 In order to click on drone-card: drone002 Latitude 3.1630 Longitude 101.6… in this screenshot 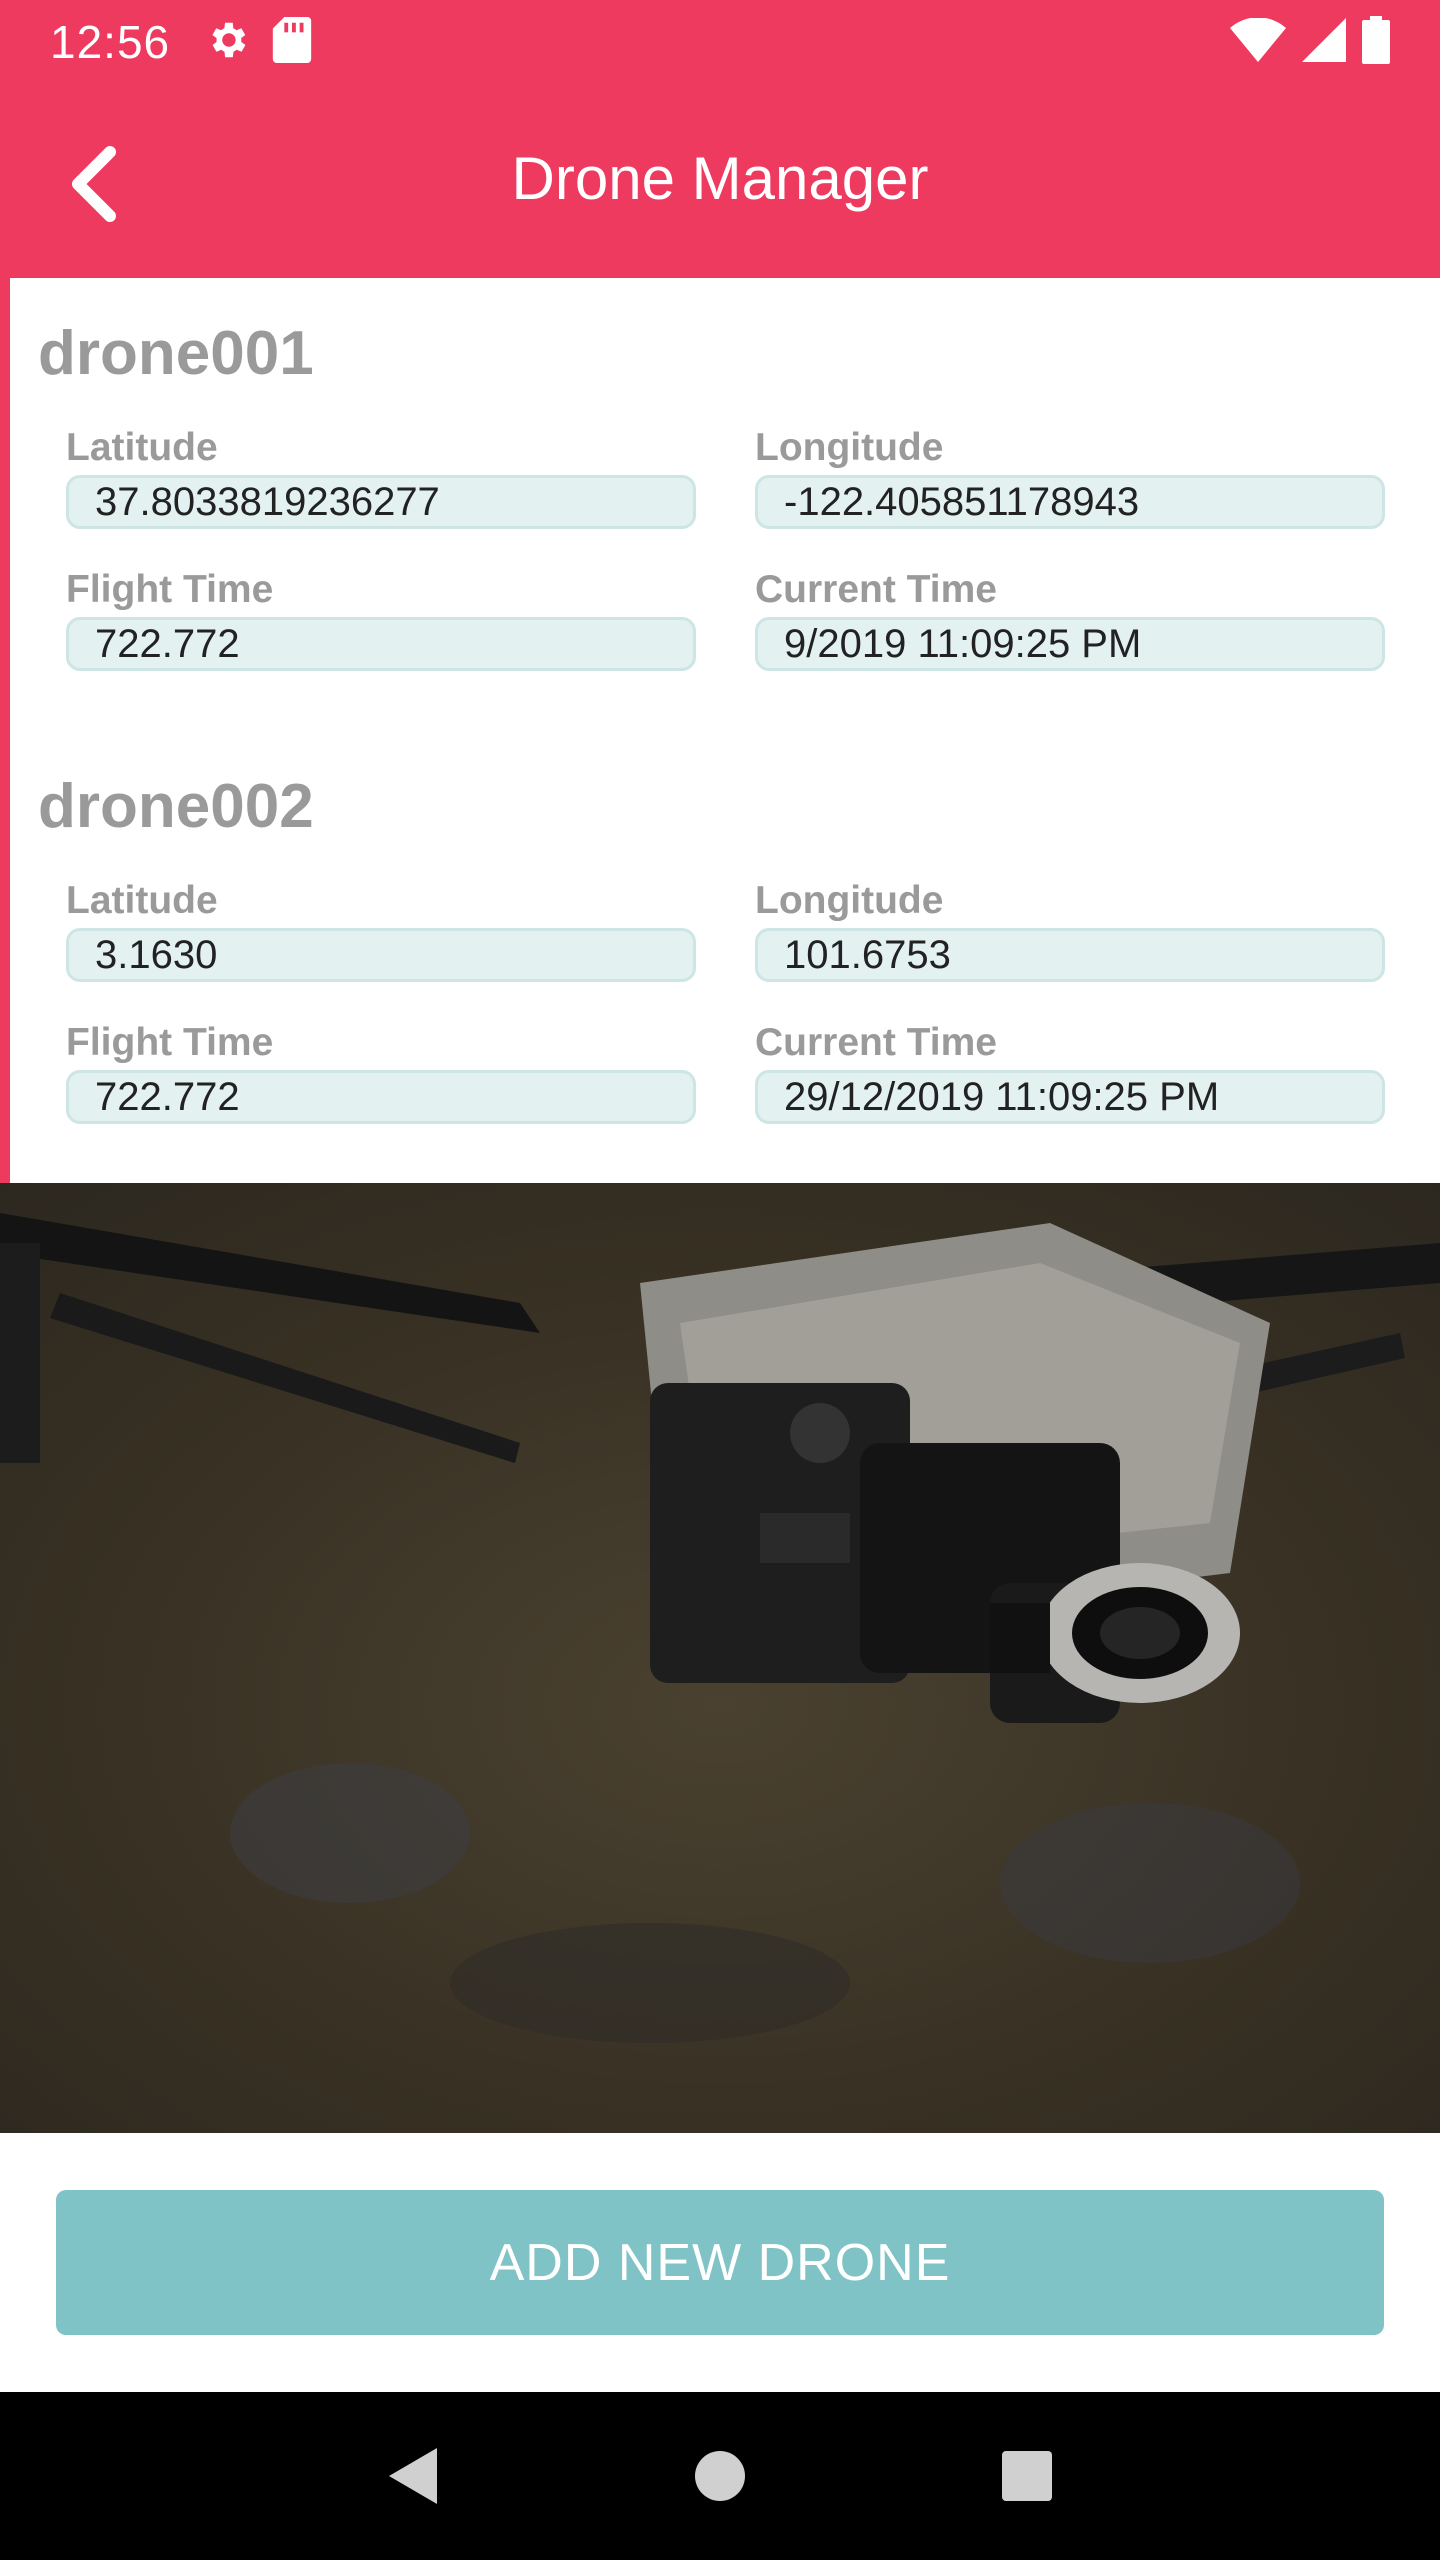, I will do `click(728, 947)`.